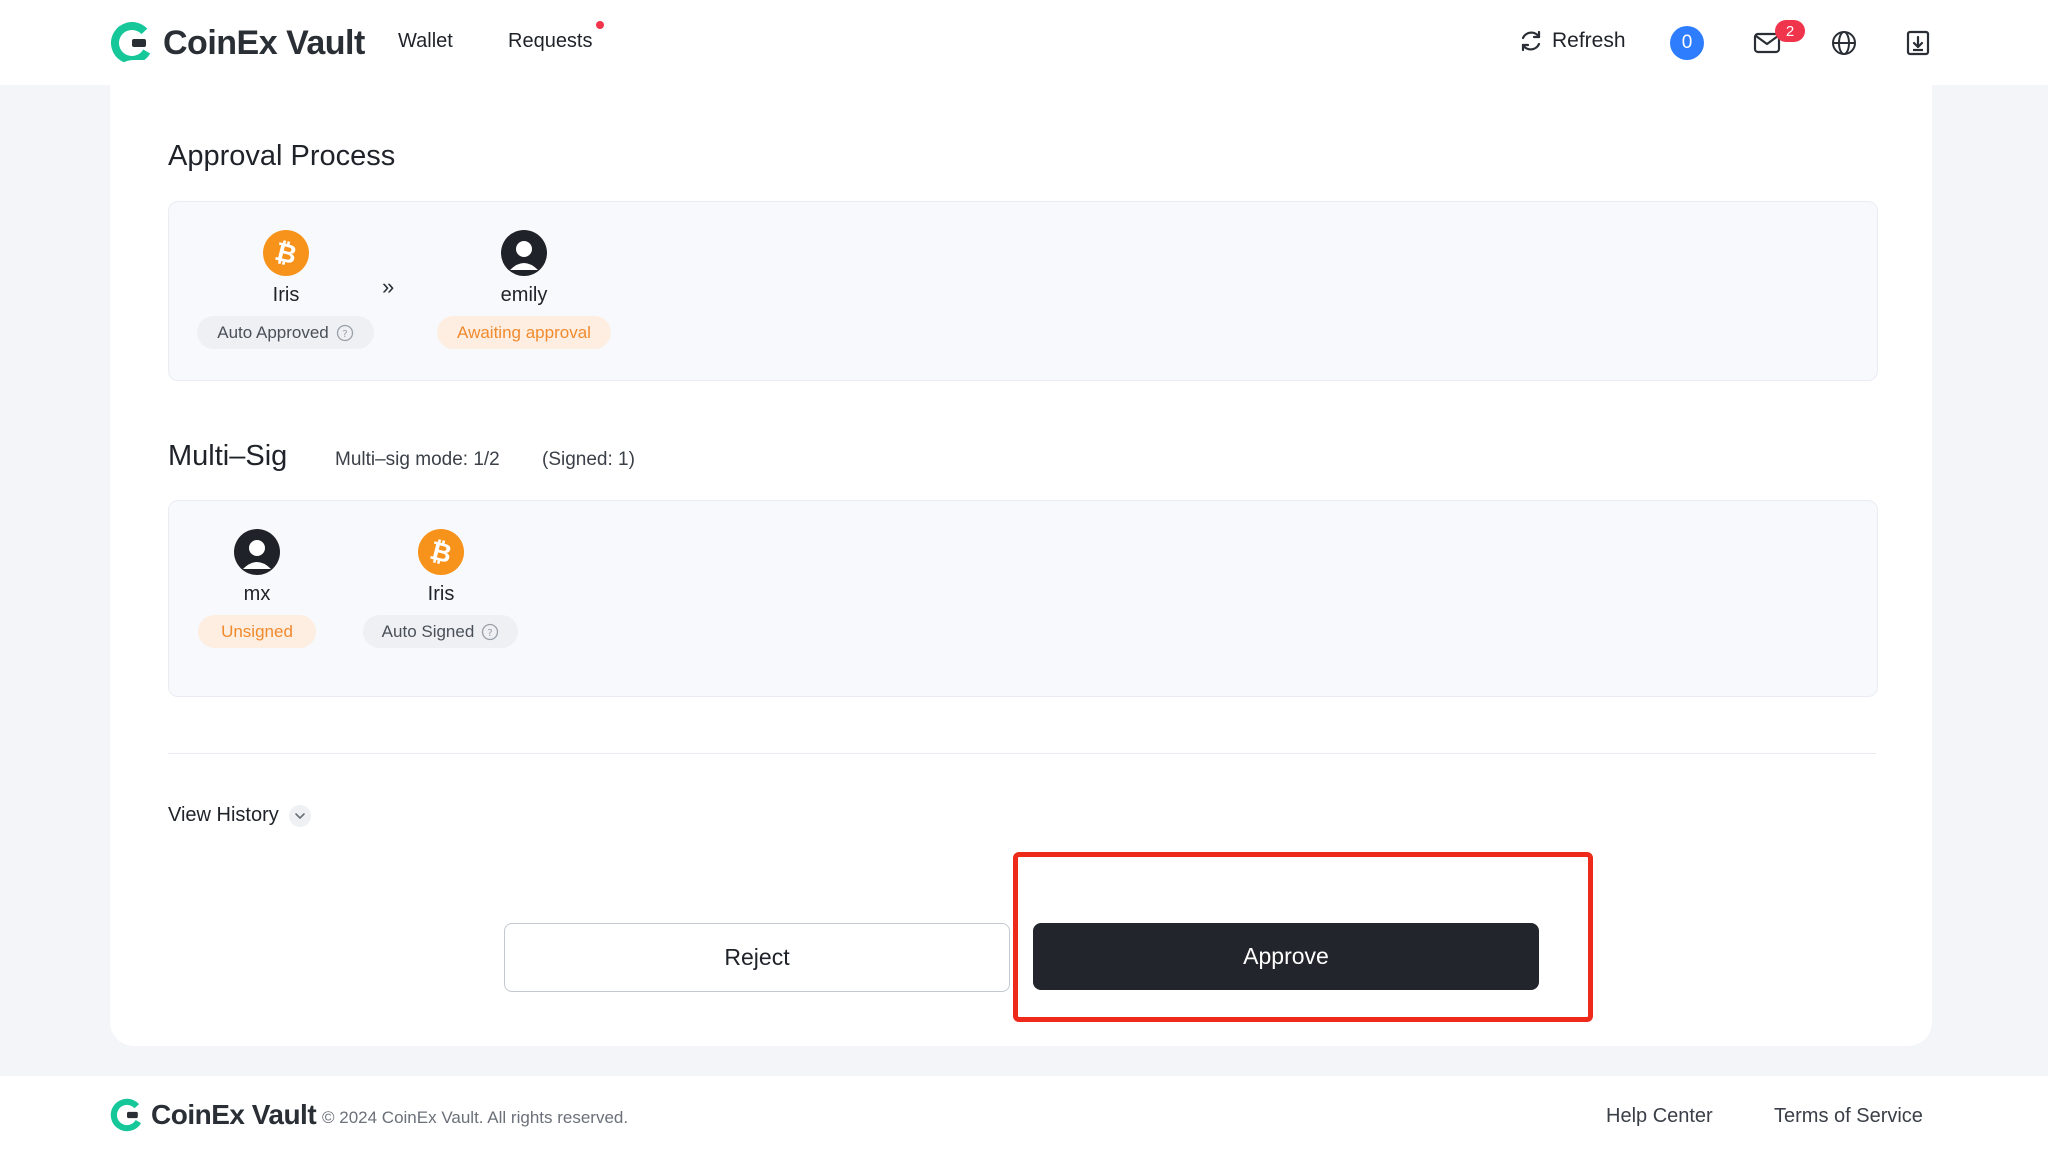 Image resolution: width=2048 pixels, height=1154 pixels. Describe the element at coordinates (223, 815) in the screenshot. I see `view-history-label: View History` at that location.